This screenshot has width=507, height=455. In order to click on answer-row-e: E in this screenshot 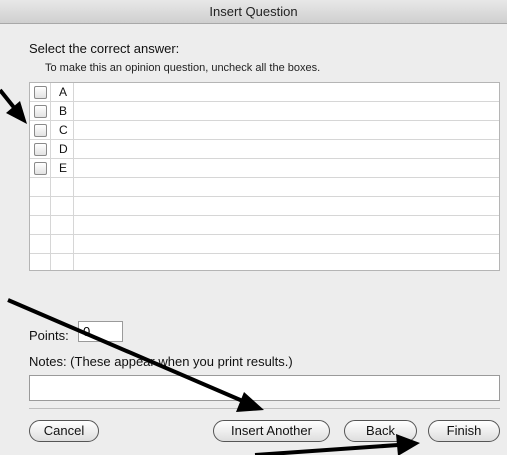, I will do `click(264, 168)`.